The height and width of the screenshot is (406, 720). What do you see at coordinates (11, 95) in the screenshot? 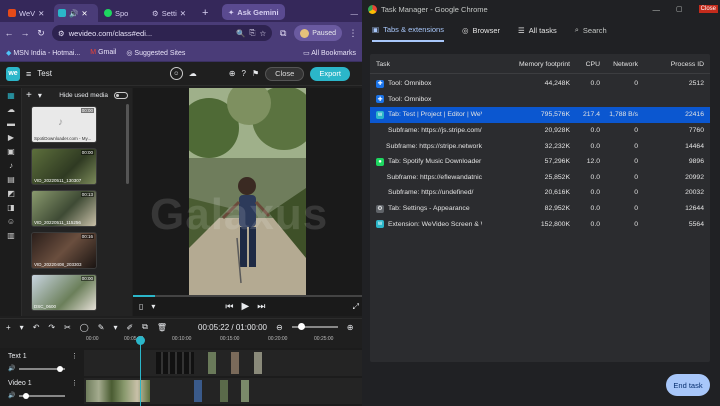
I see `media-grid-icon: ▦` at bounding box center [11, 95].